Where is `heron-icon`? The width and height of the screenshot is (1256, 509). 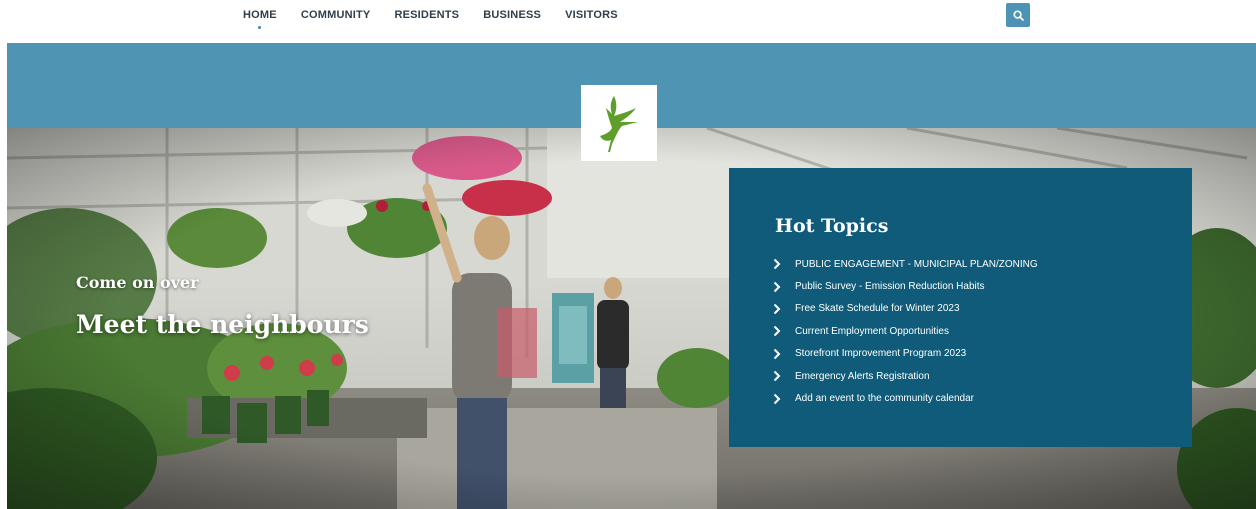
heron-icon is located at coordinates (619, 124).